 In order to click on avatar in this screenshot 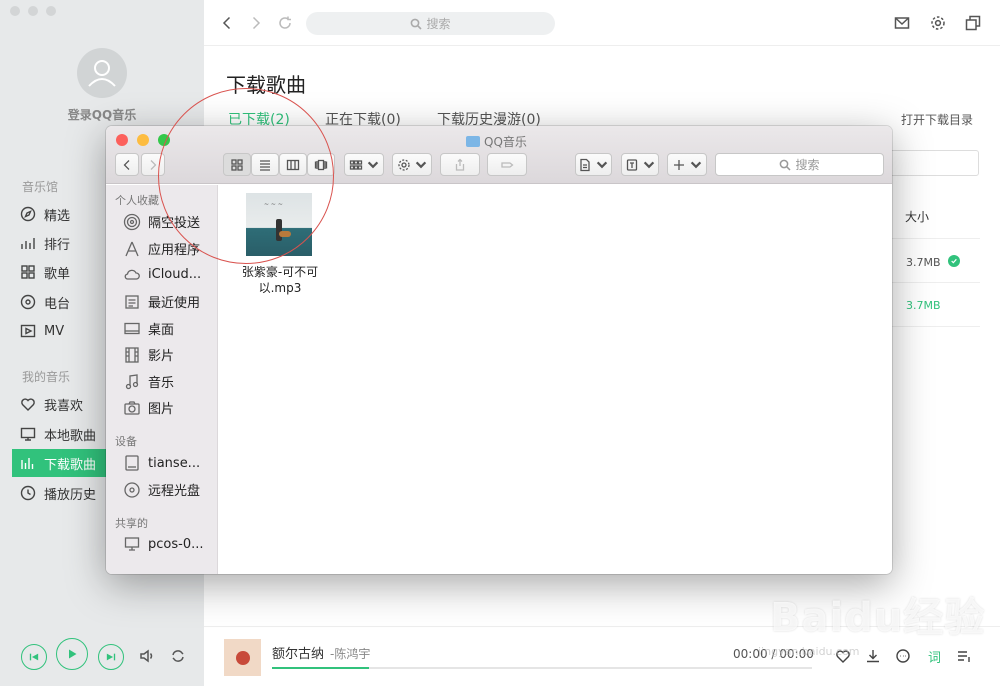, I will do `click(102, 73)`.